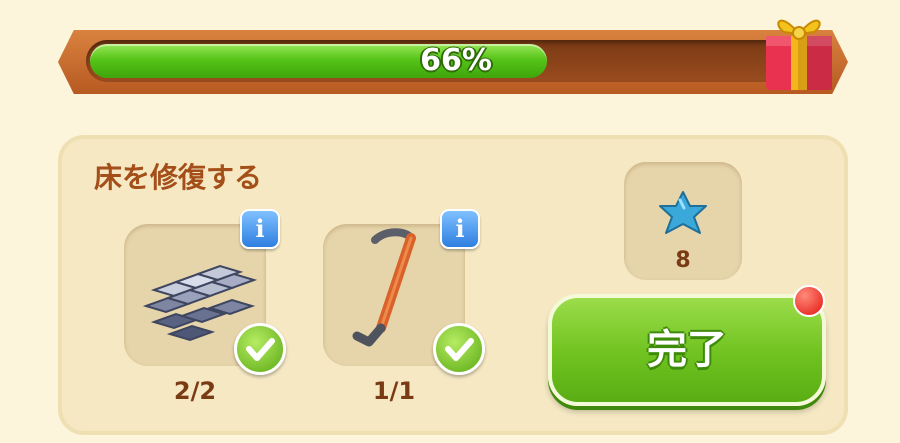 The width and height of the screenshot is (900, 443). What do you see at coordinates (178, 177) in the screenshot?
I see `task-title: 床を修復する` at bounding box center [178, 177].